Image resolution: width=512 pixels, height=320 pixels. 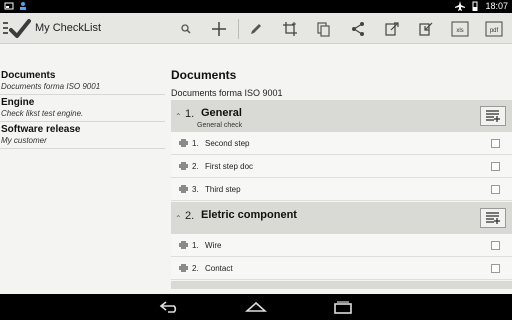 What do you see at coordinates (341, 285) in the screenshot?
I see `section-header-partial` at bounding box center [341, 285].